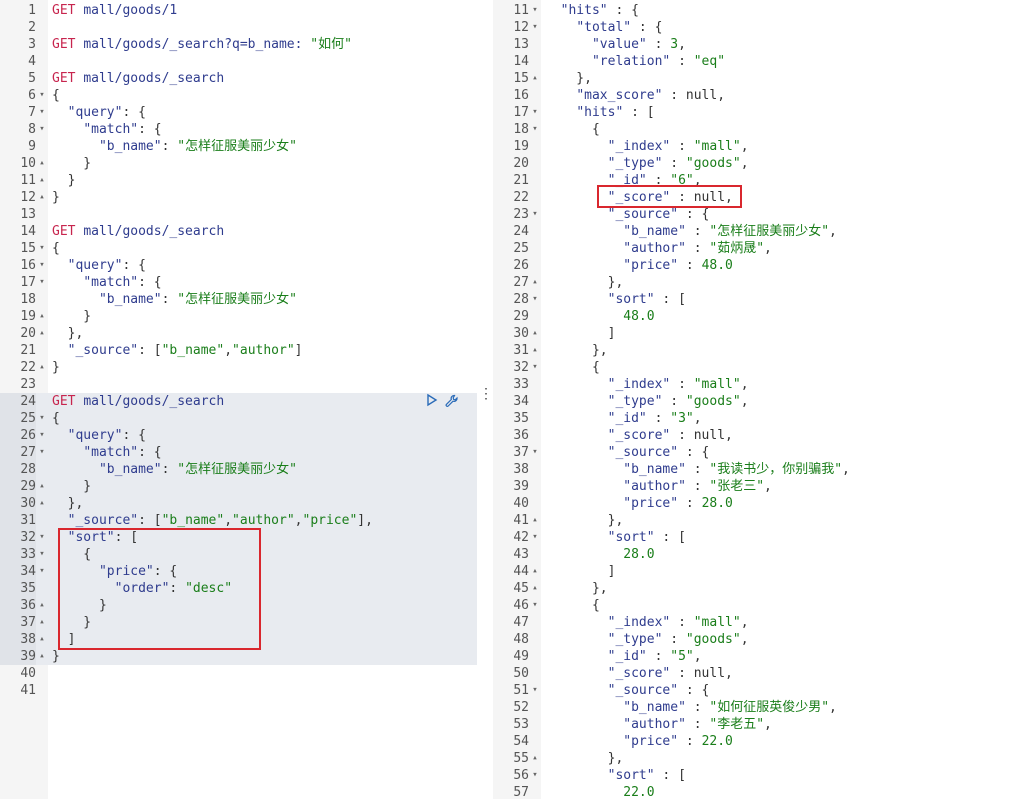 The width and height of the screenshot is (1035, 799). Describe the element at coordinates (764, 299) in the screenshot. I see `response-line: 28 ▾ "sort" : [` at that location.